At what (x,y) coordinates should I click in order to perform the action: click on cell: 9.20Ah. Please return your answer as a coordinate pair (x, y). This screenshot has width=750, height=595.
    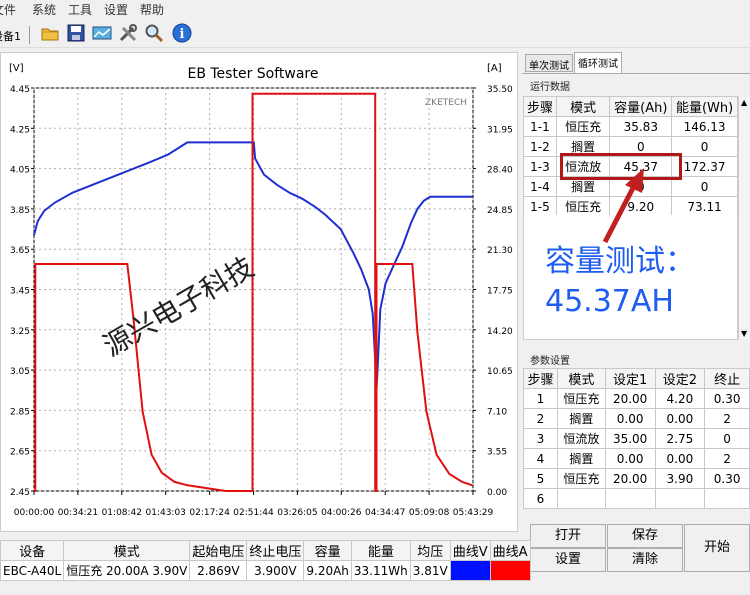
    Looking at the image, I should click on (327, 570).